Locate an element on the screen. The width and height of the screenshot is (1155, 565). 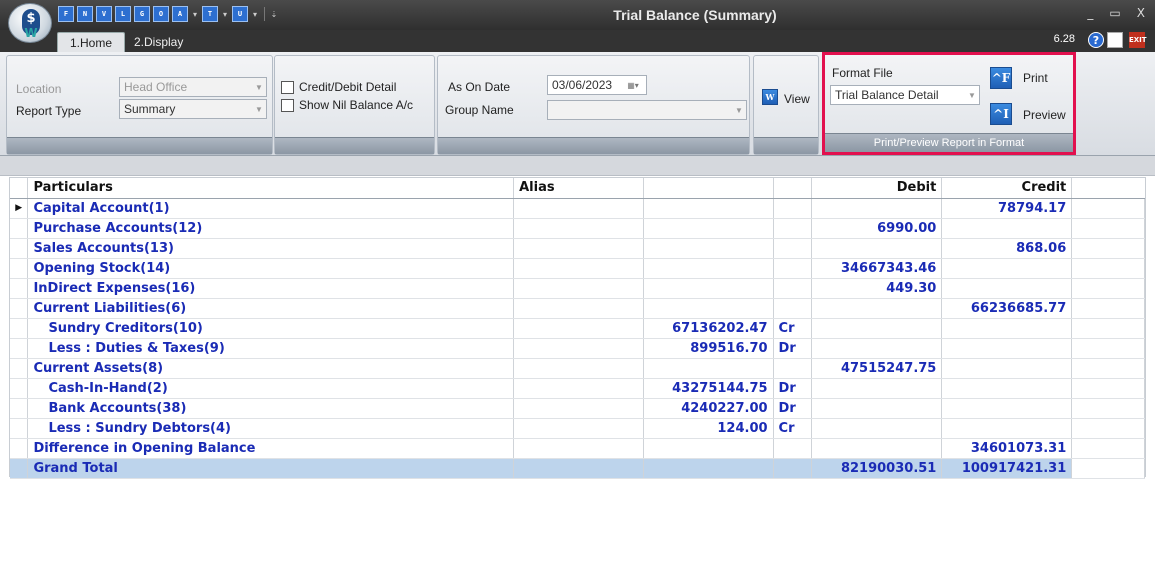
preview-button: Preview is located at coordinates (1044, 115).